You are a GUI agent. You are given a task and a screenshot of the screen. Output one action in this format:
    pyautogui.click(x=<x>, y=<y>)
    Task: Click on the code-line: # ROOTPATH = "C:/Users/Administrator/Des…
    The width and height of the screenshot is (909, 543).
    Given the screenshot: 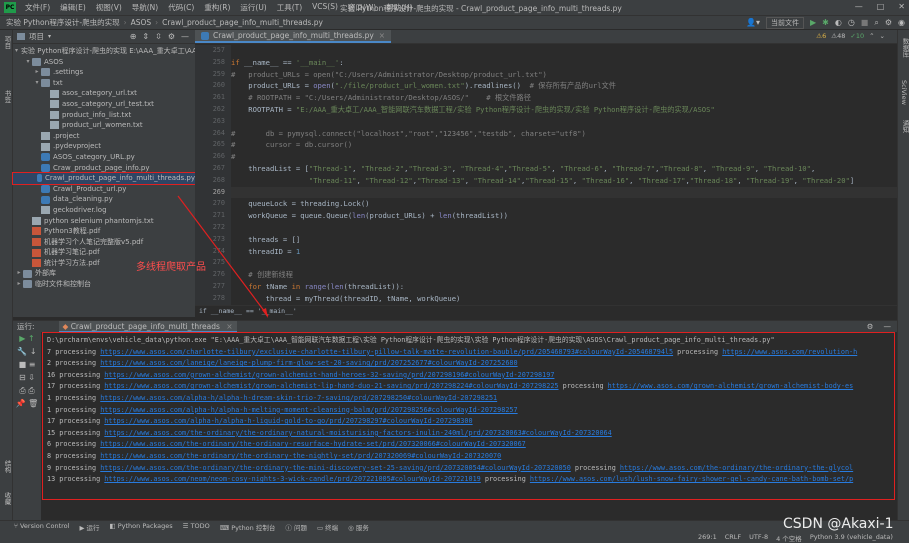 What is the action you would take?
    pyautogui.click(x=564, y=98)
    